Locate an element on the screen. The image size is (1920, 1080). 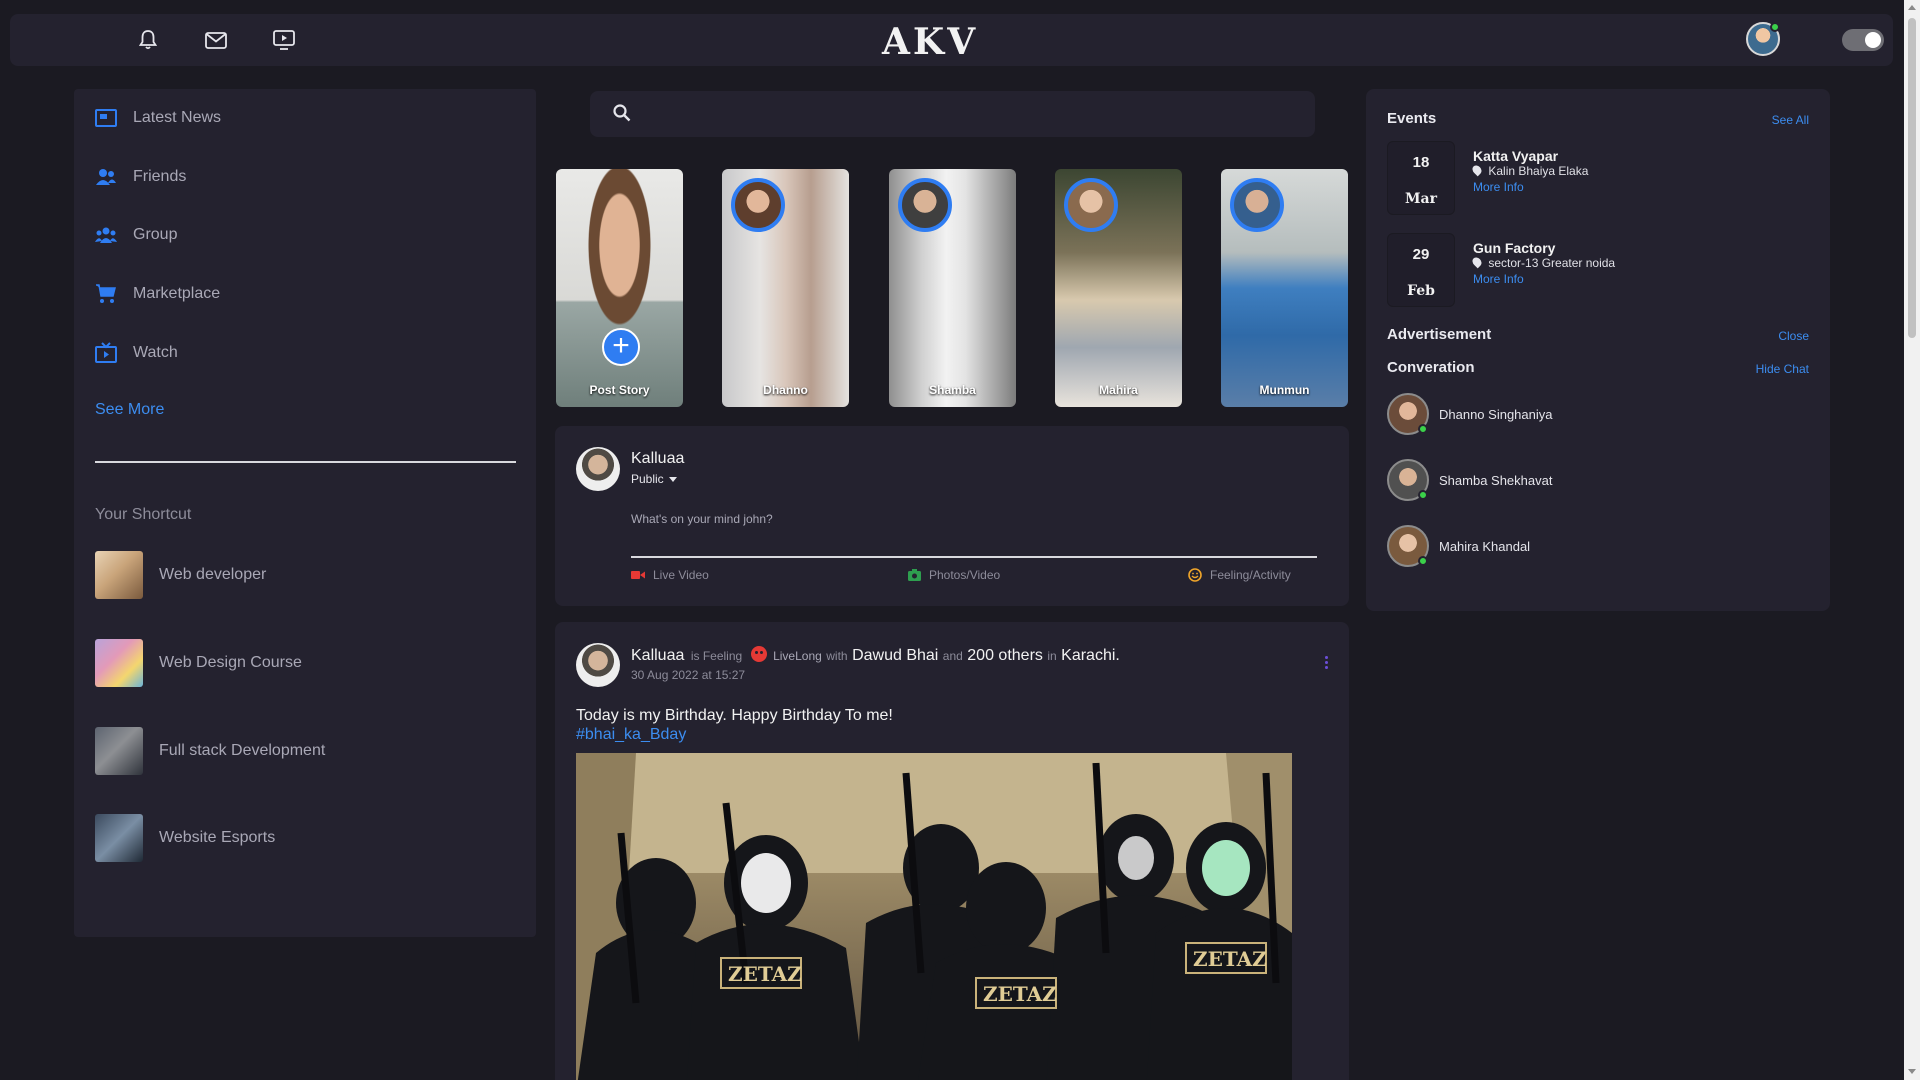
post-hashtag: #bhai_ka_Bday is located at coordinates (631, 735).